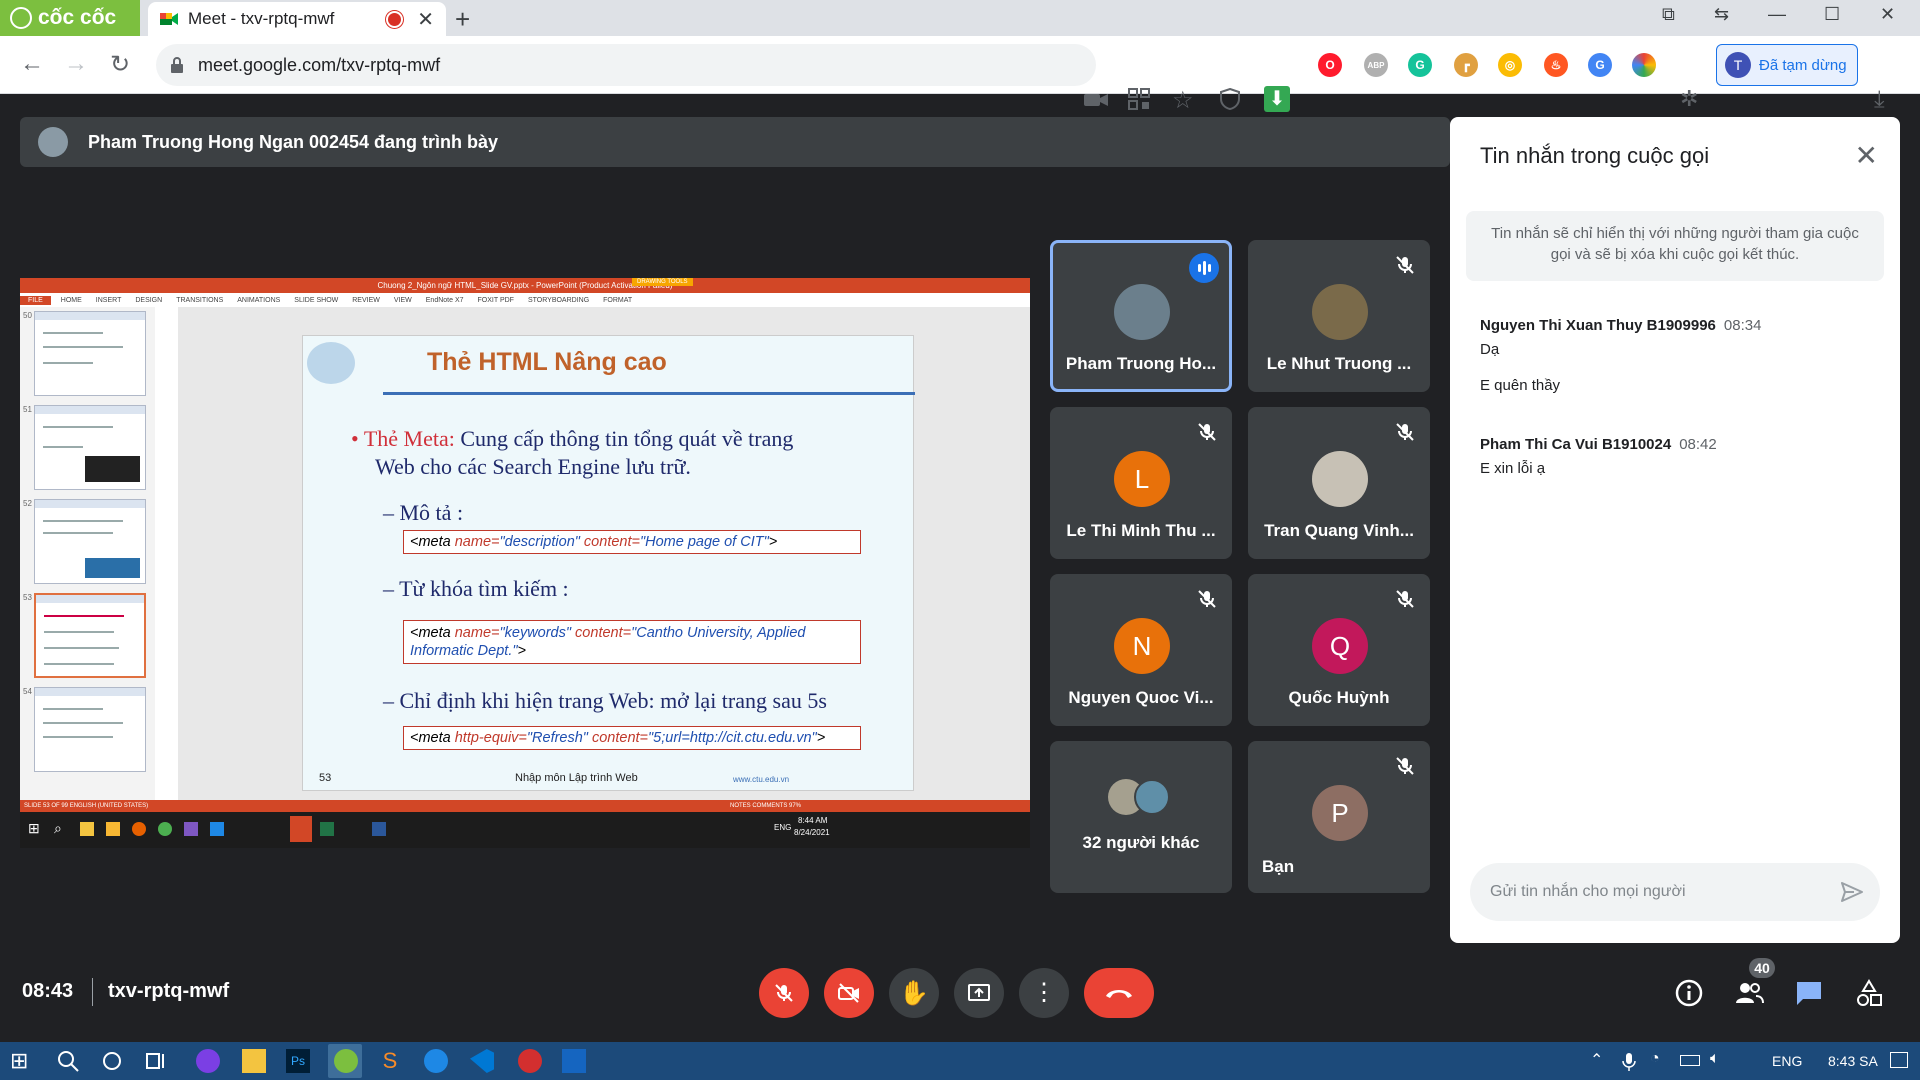 The width and height of the screenshot is (1920, 1080). Describe the element at coordinates (425, 19) in the screenshot. I see `close-tab-icon: ✕` at that location.